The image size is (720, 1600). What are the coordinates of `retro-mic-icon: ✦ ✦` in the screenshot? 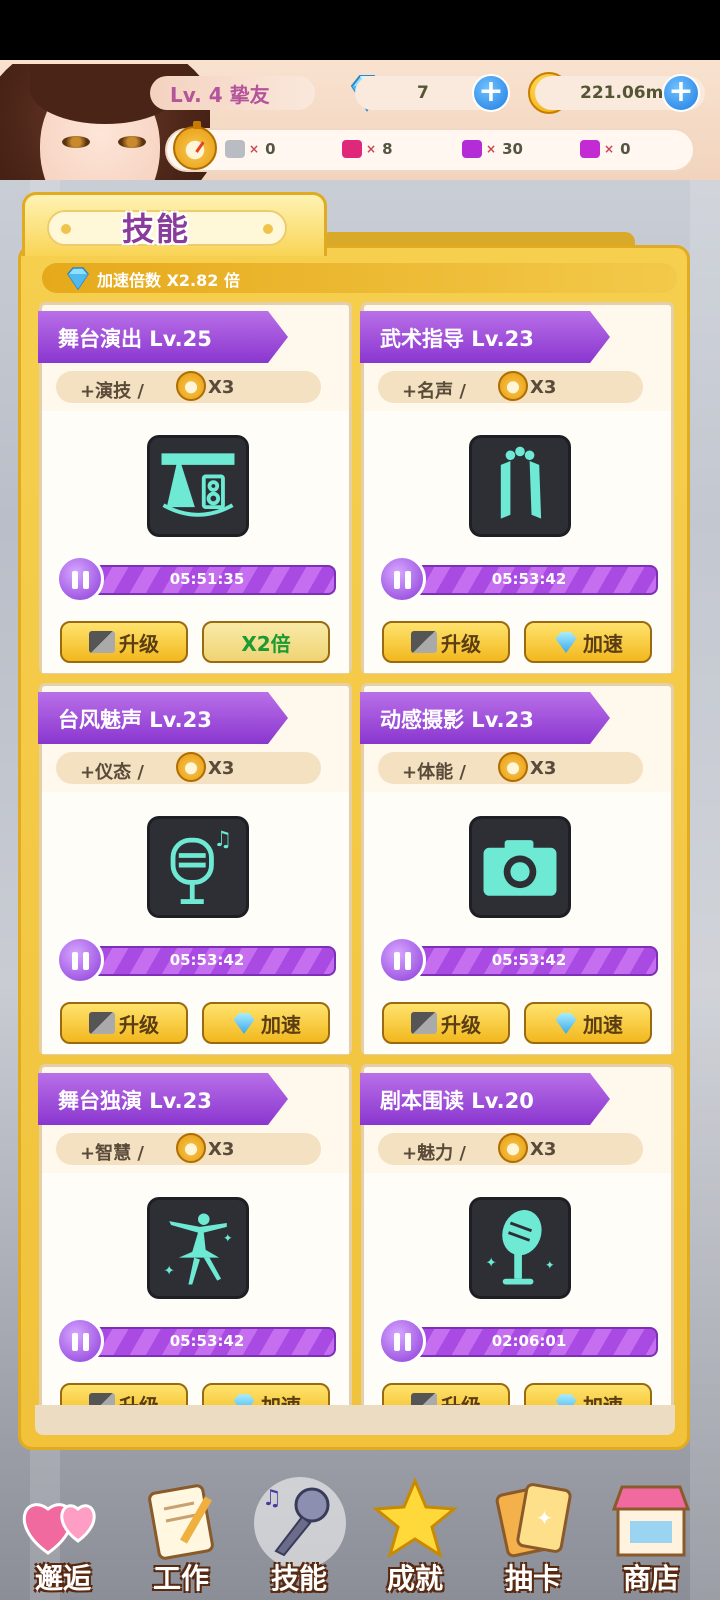 It's located at (520, 1248).